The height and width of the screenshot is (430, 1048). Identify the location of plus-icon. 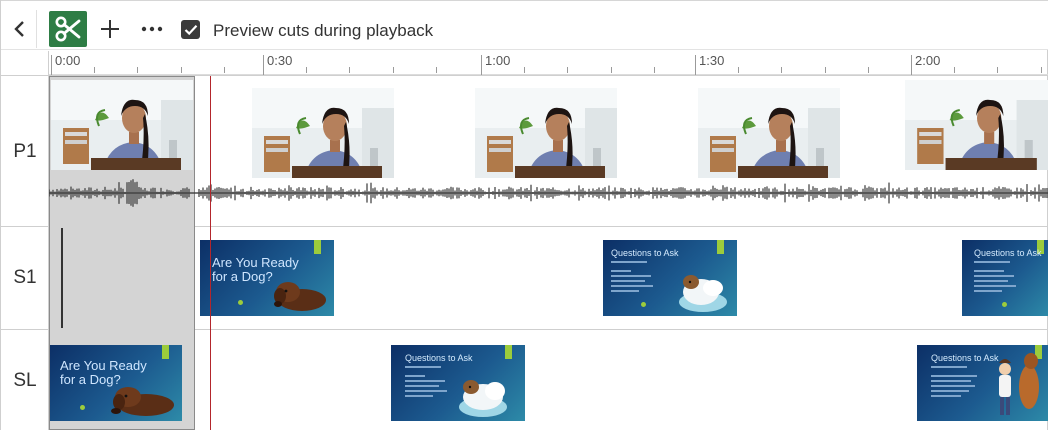
(110, 29).